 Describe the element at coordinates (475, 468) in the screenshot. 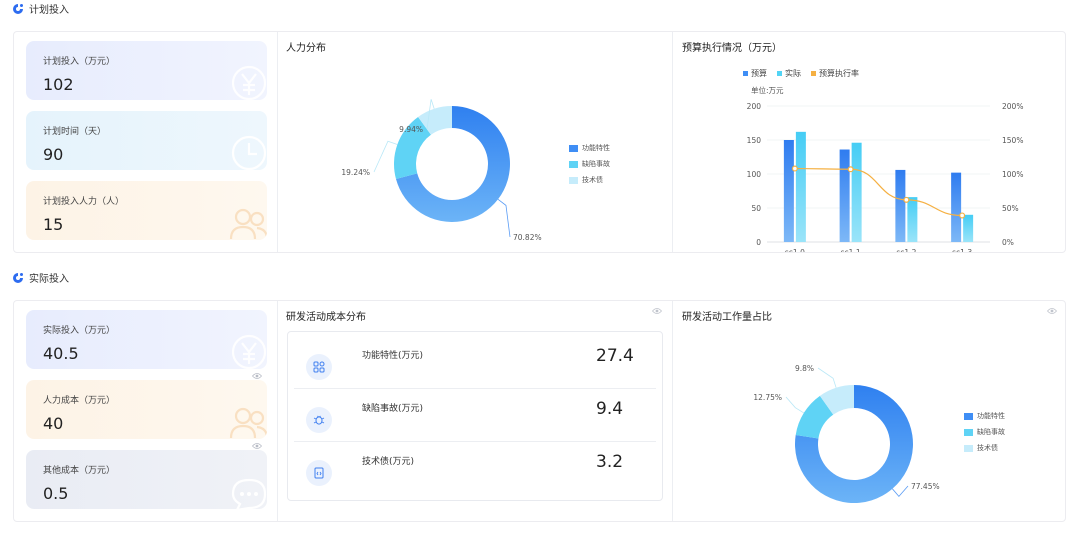

I see `list-item: 技术债(万元) 3.2` at that location.